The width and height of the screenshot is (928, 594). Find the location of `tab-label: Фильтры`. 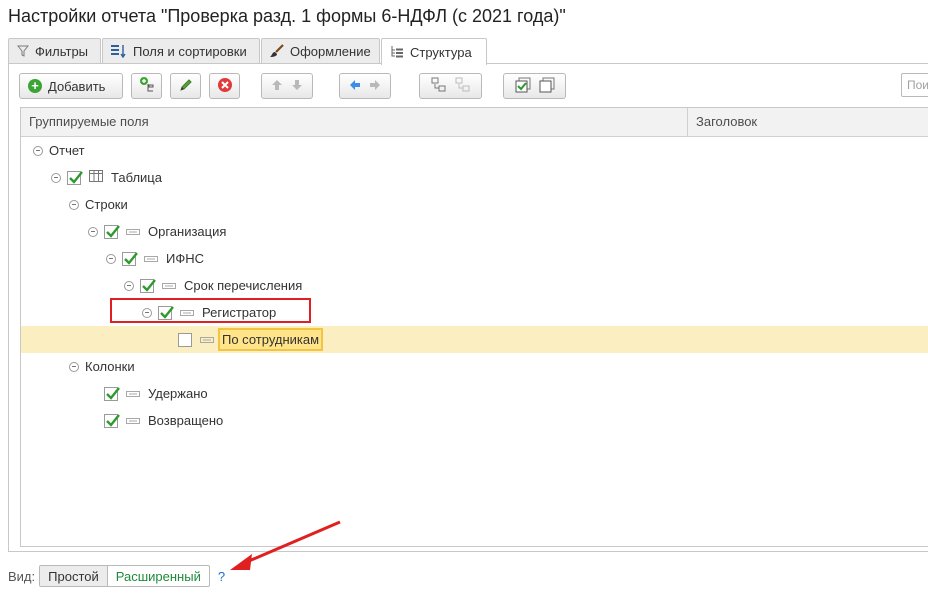

tab-label: Фильтры is located at coordinates (62, 51).